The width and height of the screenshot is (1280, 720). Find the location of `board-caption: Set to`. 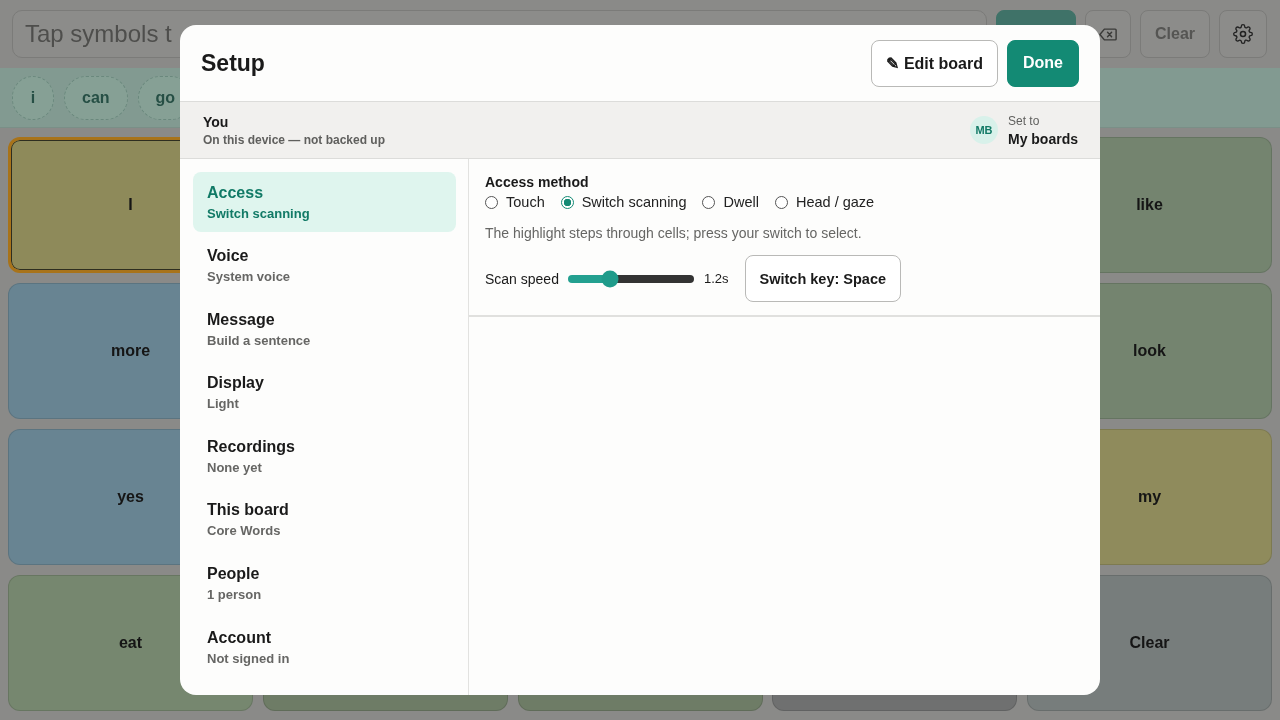

board-caption: Set to is located at coordinates (1024, 120).